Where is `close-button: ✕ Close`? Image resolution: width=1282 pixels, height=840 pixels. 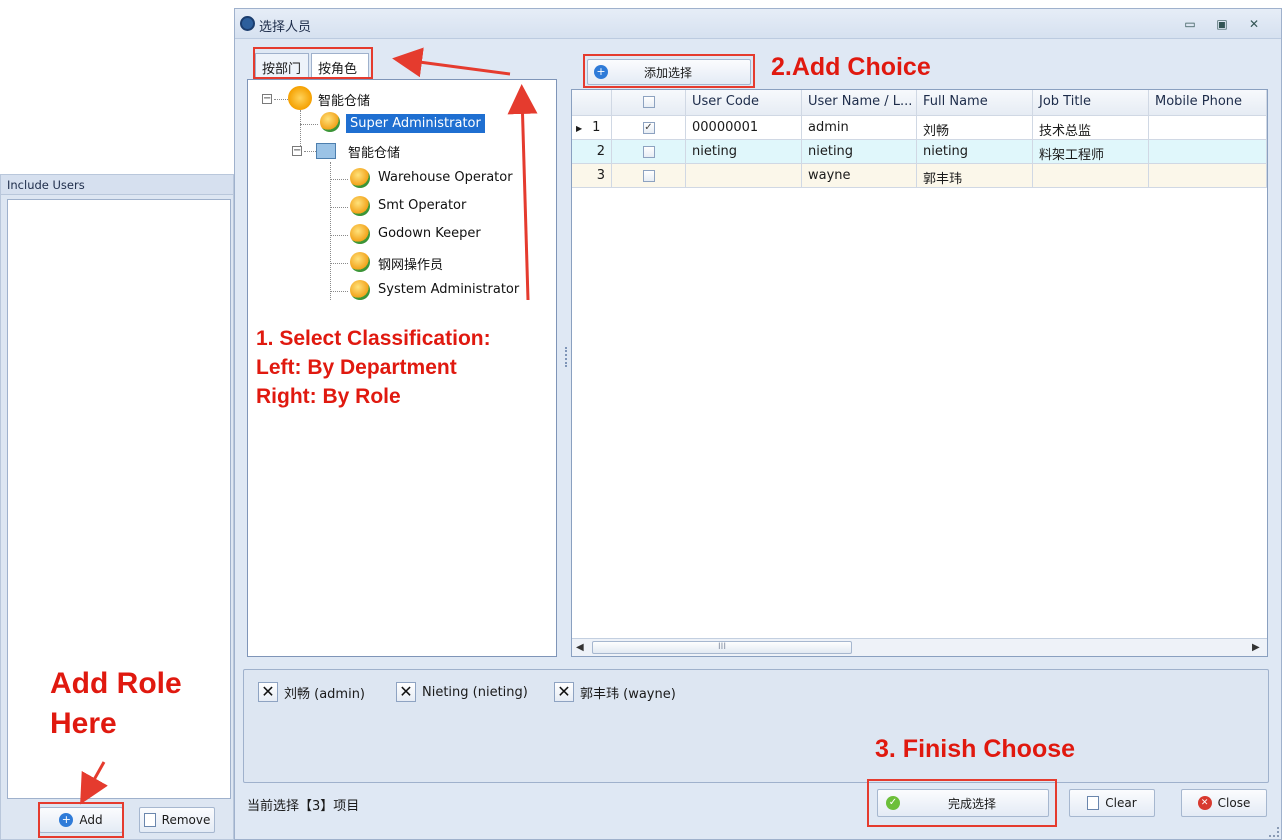 close-button: ✕ Close is located at coordinates (1224, 803).